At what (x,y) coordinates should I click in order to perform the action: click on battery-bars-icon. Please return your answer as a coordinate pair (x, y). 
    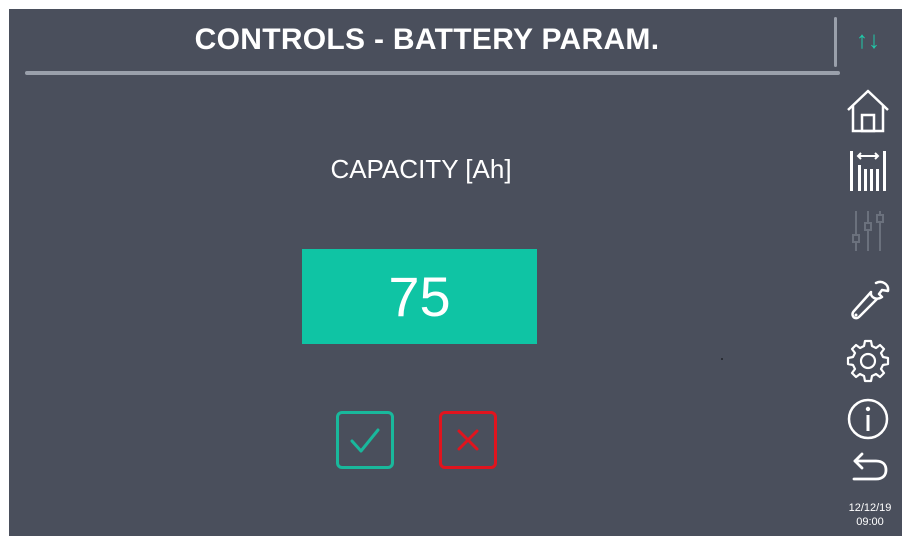
    Looking at the image, I should click on (868, 171).